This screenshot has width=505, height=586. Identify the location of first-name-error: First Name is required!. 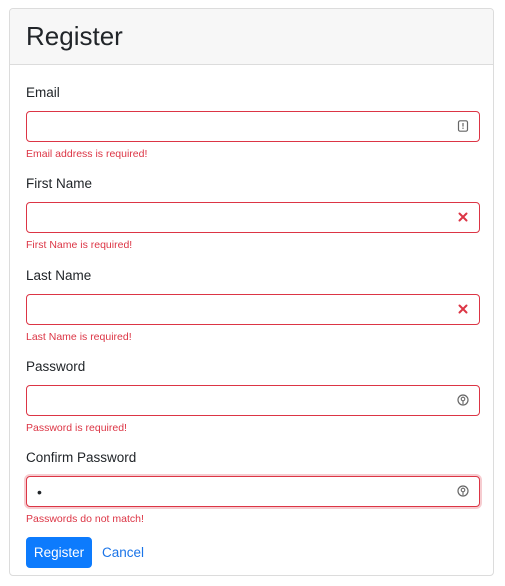
(79, 245).